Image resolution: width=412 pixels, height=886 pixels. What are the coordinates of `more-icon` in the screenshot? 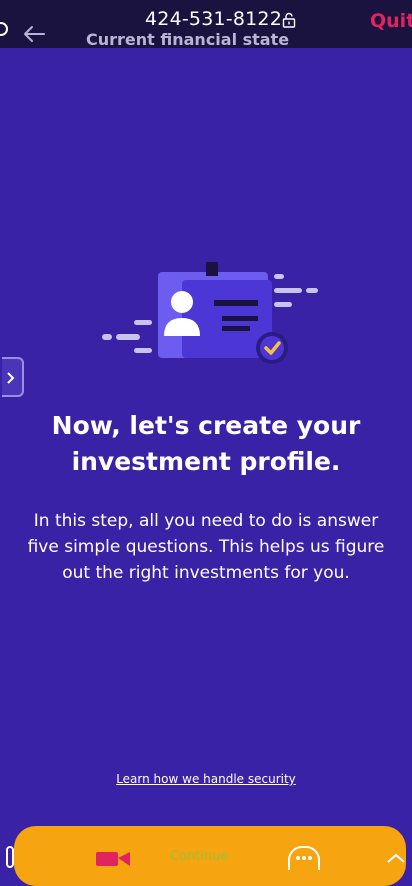 It's located at (304, 858).